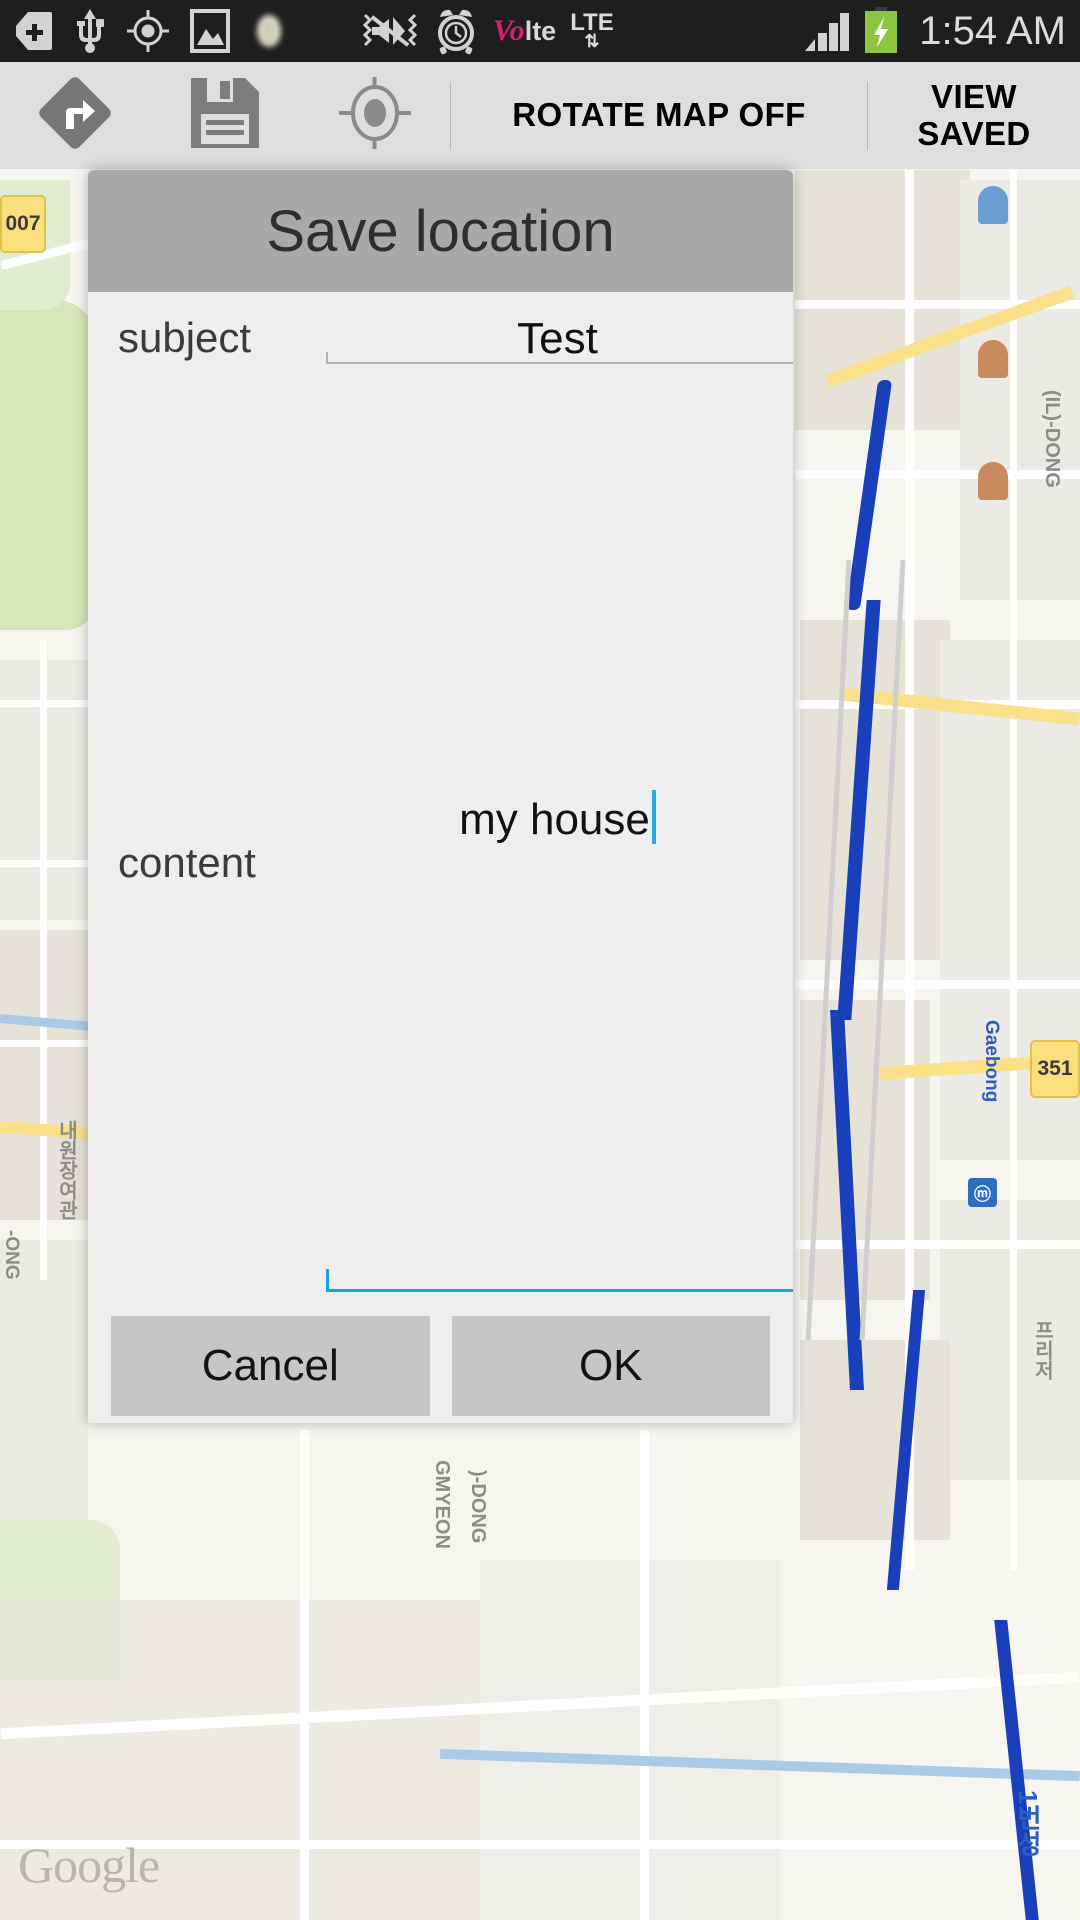 This screenshot has height=1920, width=1080. I want to click on unknown-blur-icon, so click(269, 31).